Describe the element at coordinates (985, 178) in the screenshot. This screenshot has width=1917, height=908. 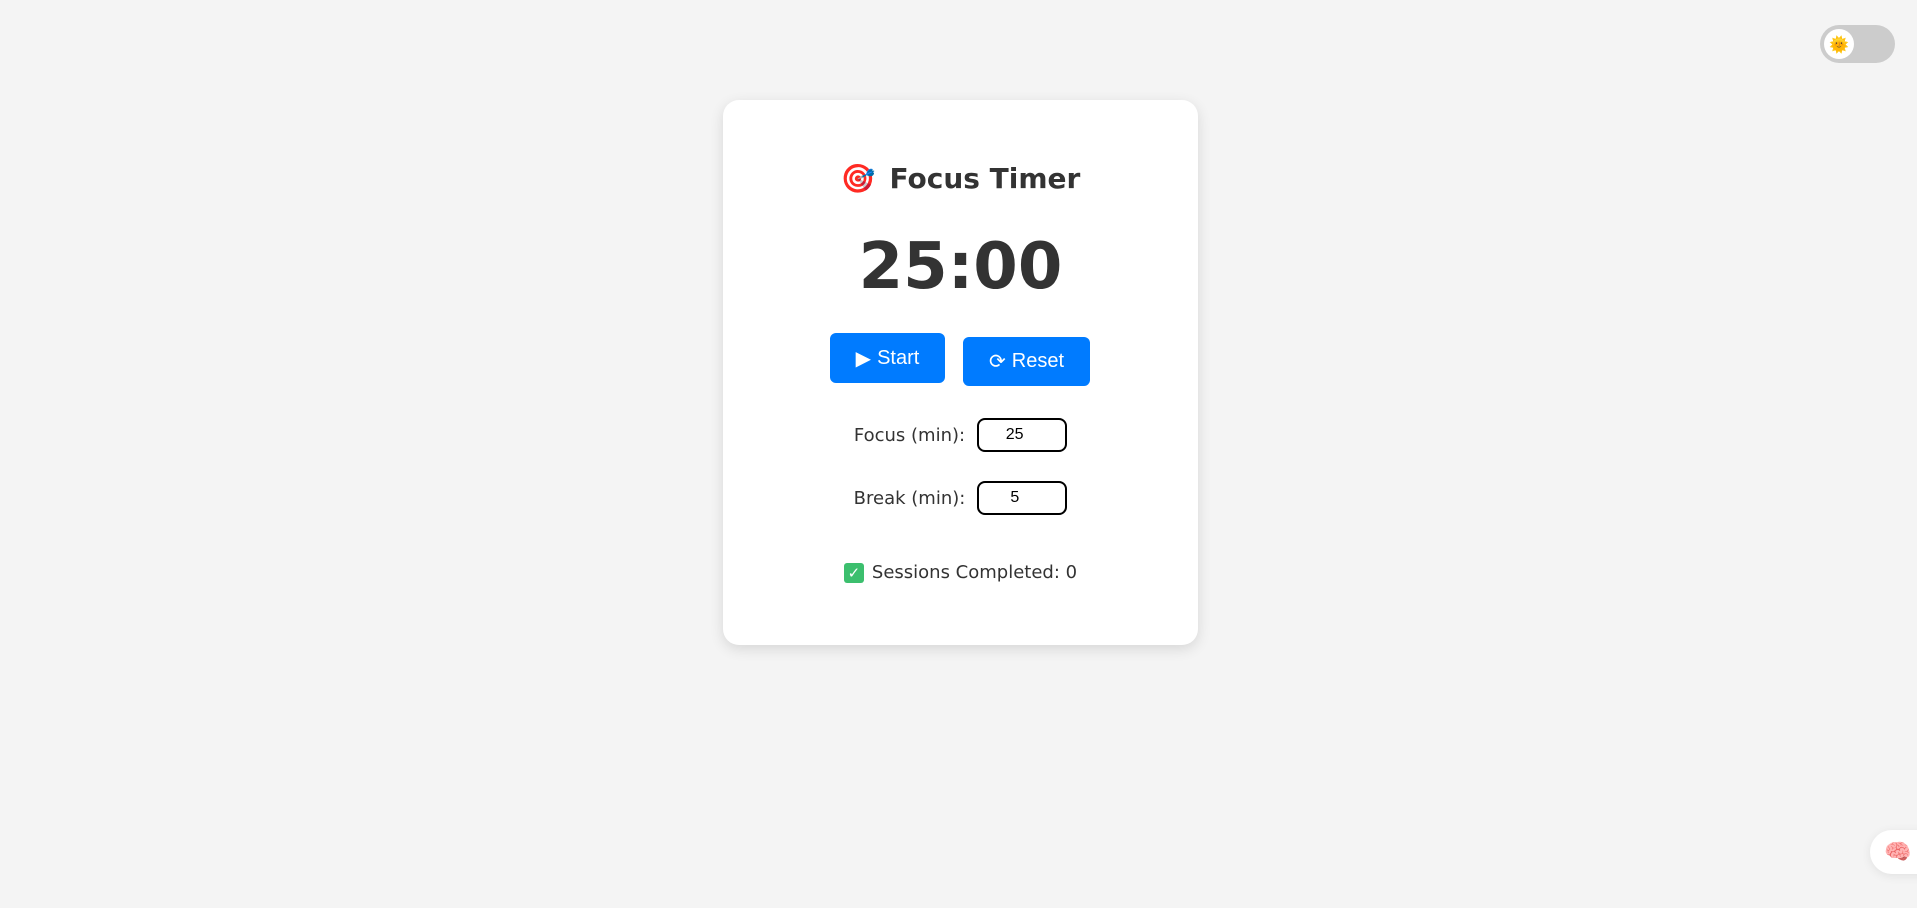
I see `title-text: Focus Timer` at that location.